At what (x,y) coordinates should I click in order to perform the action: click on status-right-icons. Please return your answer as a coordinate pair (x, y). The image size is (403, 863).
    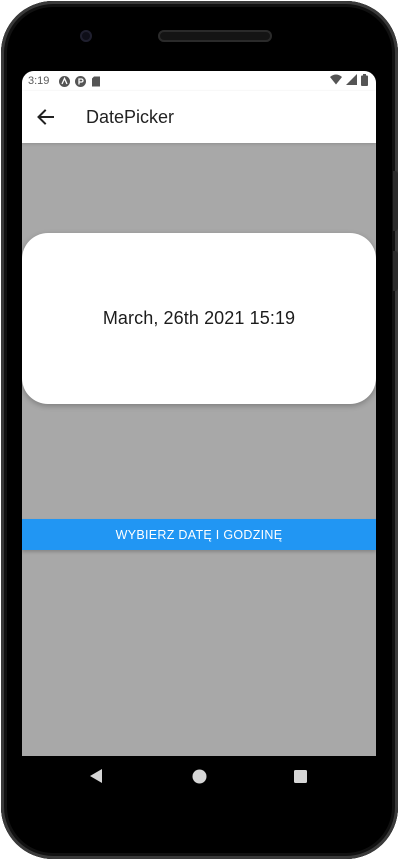
    Looking at the image, I should click on (349, 81).